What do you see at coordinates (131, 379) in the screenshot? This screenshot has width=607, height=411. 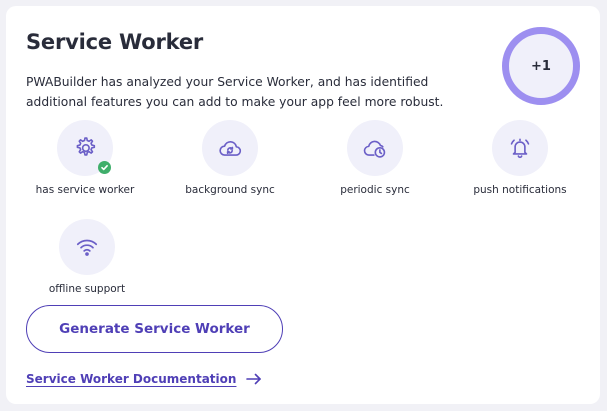 I see `docs-link-label: Service Worker Documentation` at bounding box center [131, 379].